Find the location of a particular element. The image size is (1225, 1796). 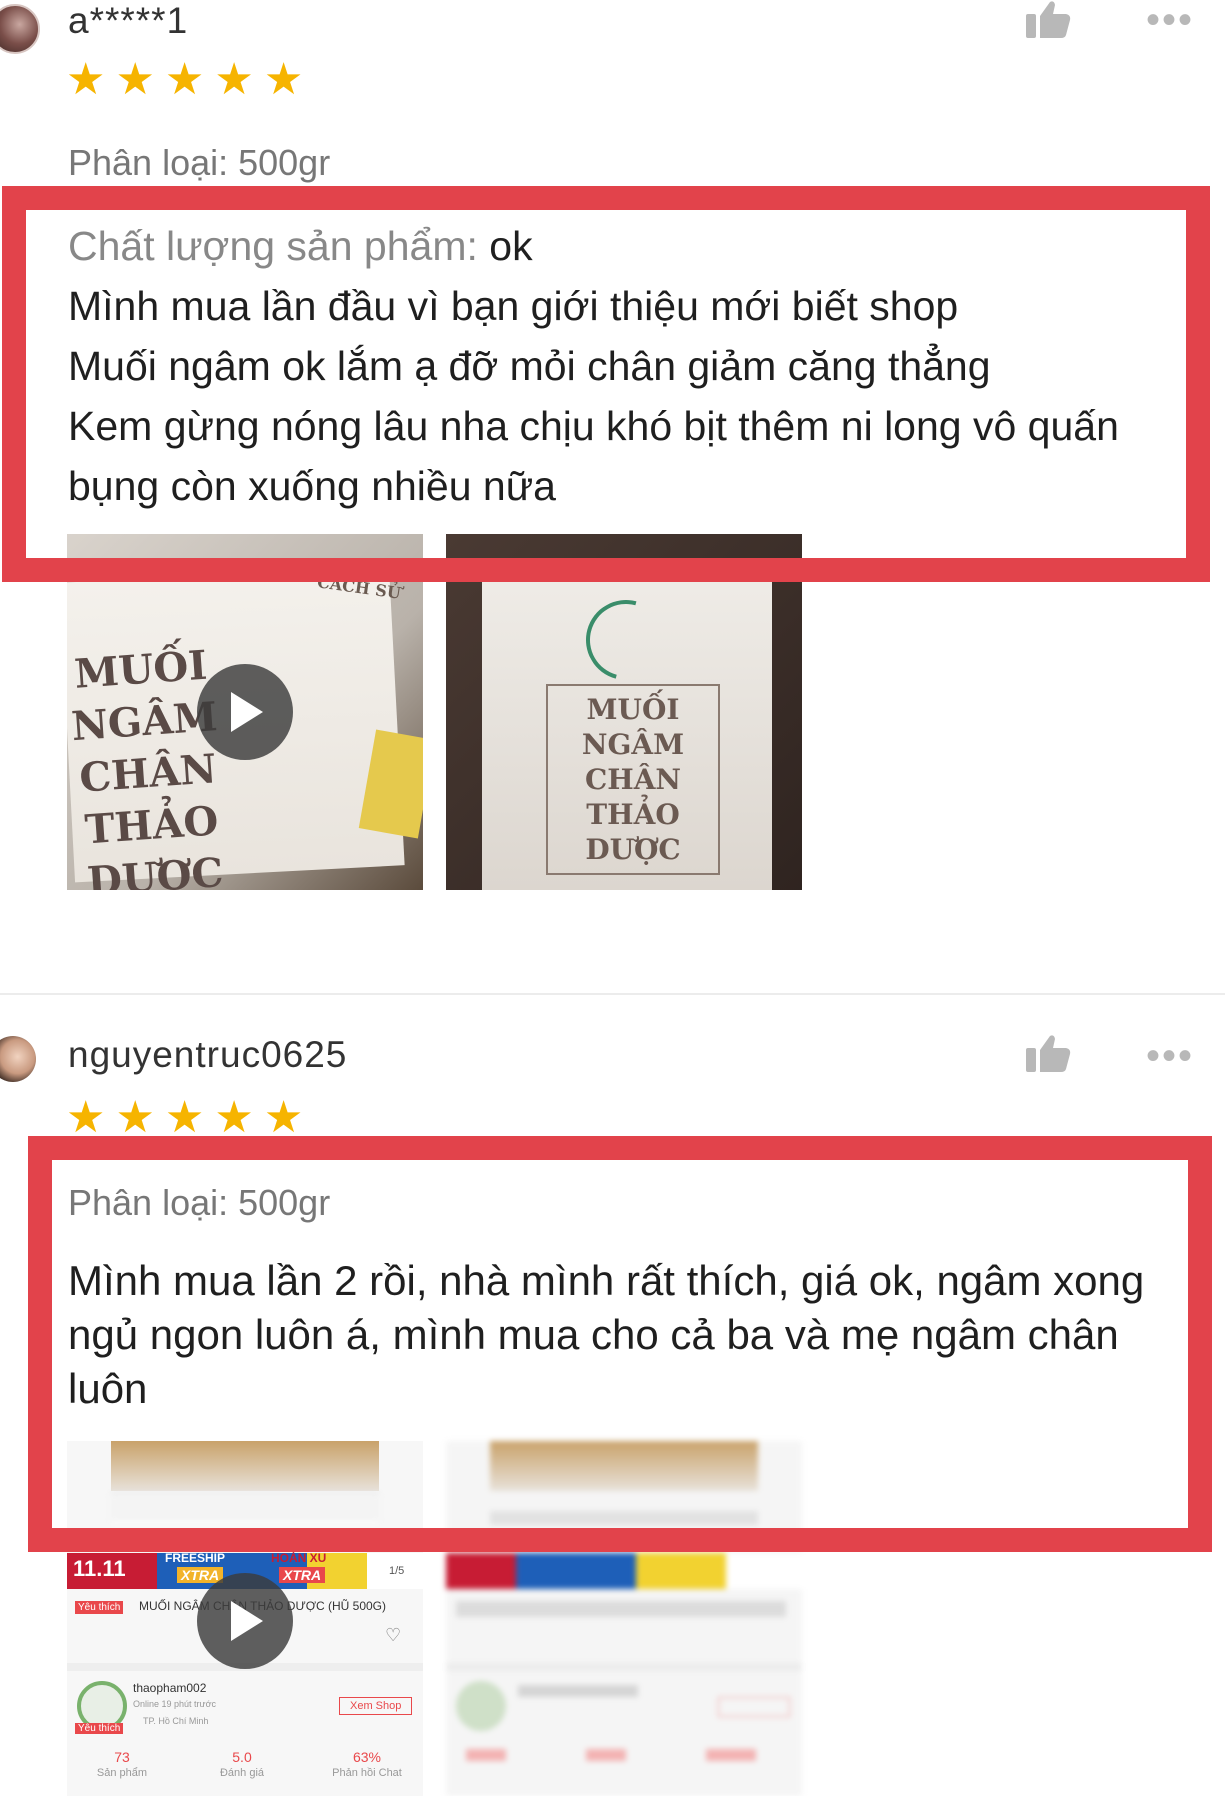

heart-icon: ♡ is located at coordinates (393, 1635).